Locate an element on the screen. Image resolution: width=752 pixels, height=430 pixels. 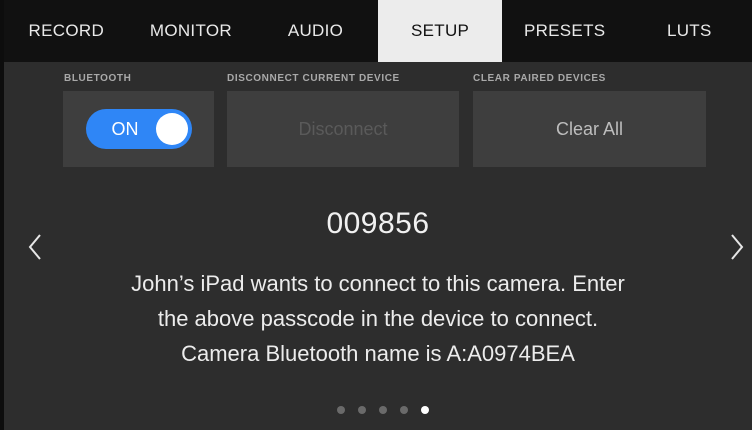
tab-setup: SETUP is located at coordinates (440, 31).